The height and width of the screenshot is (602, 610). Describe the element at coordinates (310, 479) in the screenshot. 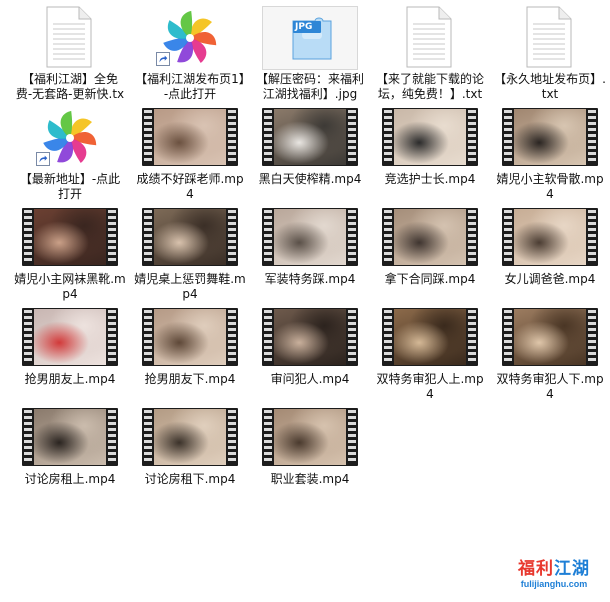

I see `file-name-label: 职业套装.mp4` at that location.